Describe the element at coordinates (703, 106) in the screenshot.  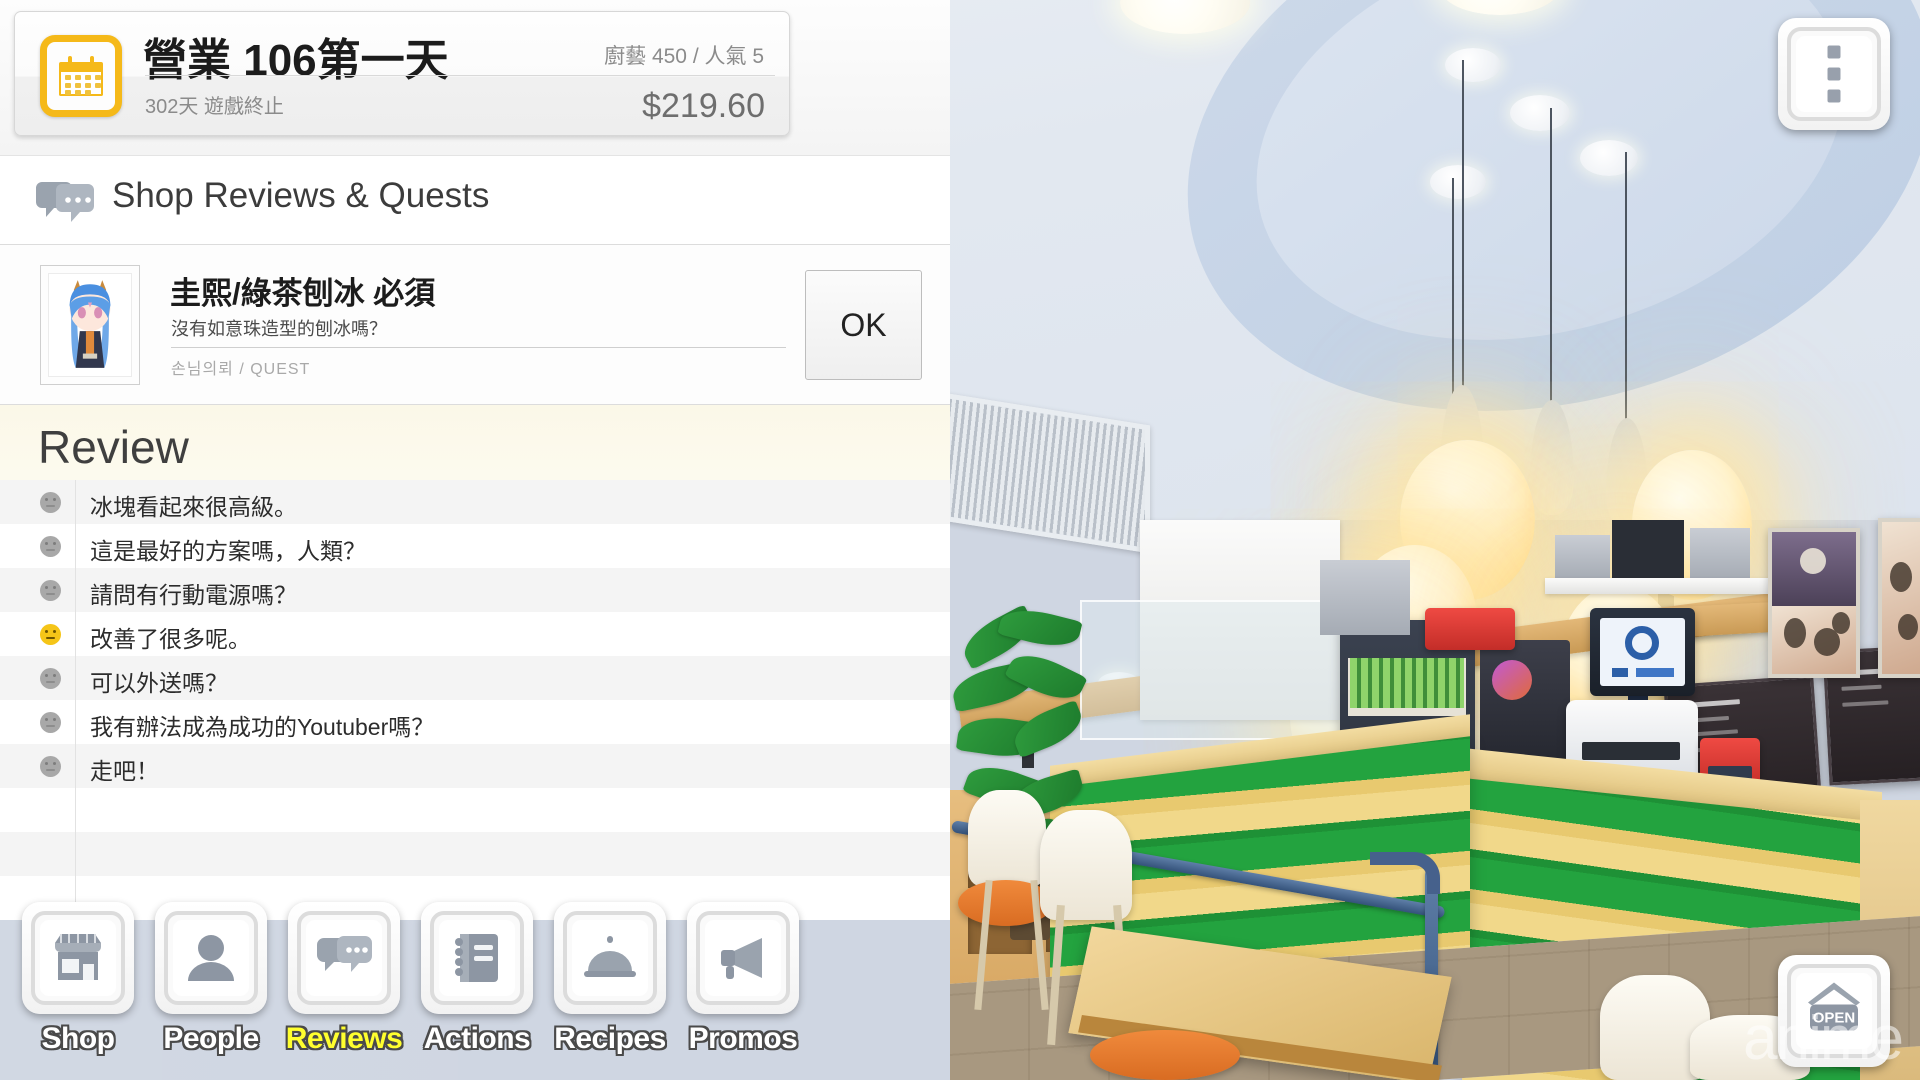
I see `money-label: $219.60` at that location.